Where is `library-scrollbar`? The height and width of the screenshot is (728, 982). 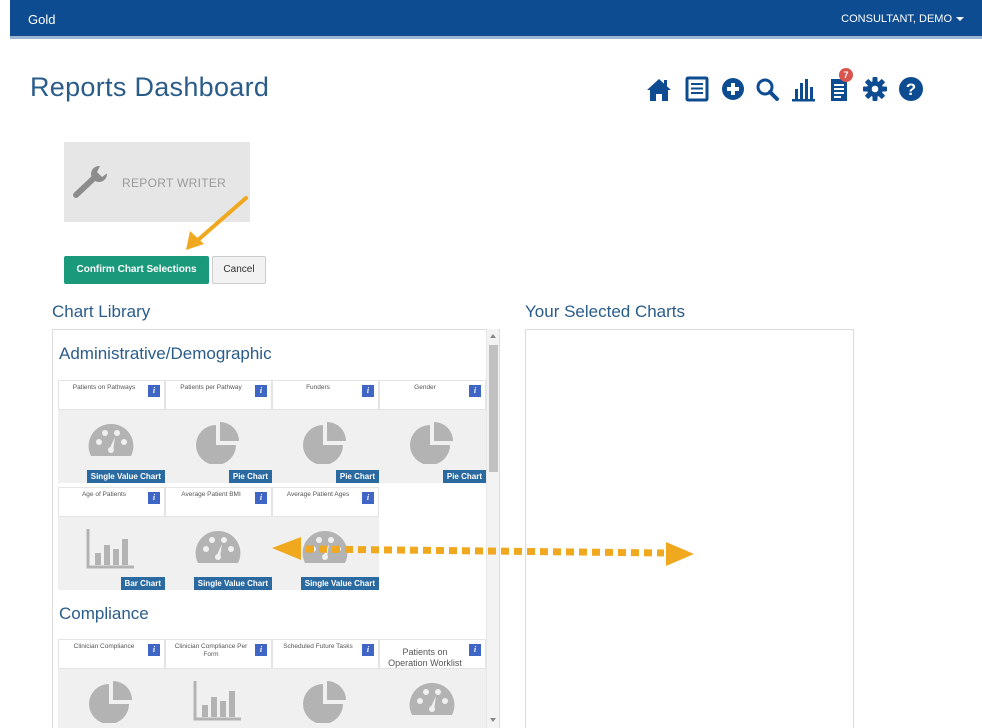
library-scrollbar is located at coordinates (492, 528).